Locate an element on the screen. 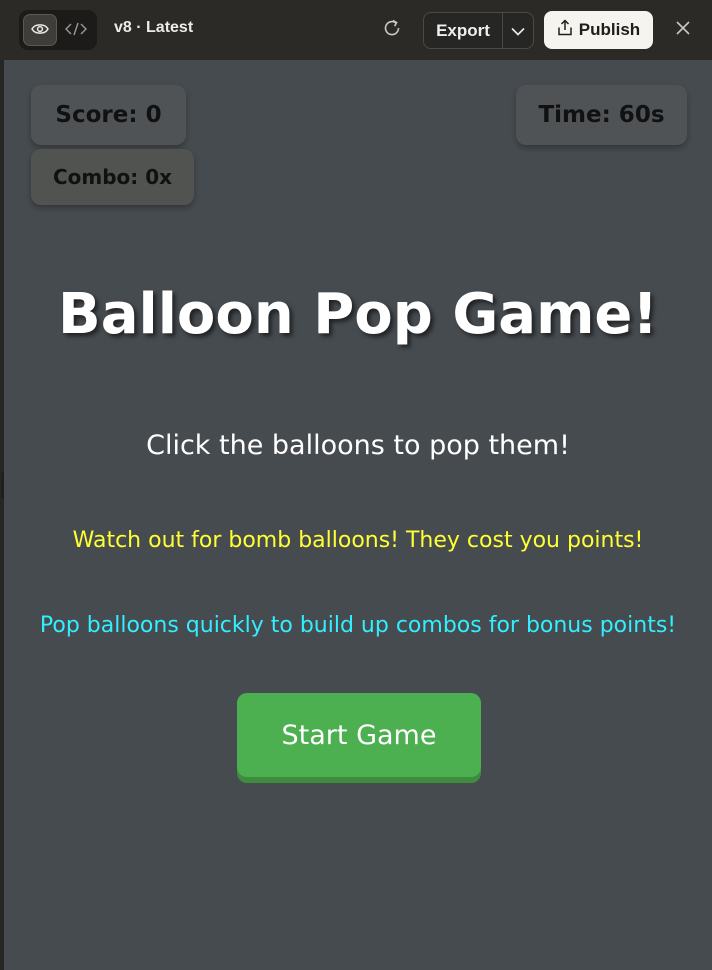  export-button: Export is located at coordinates (463, 30).